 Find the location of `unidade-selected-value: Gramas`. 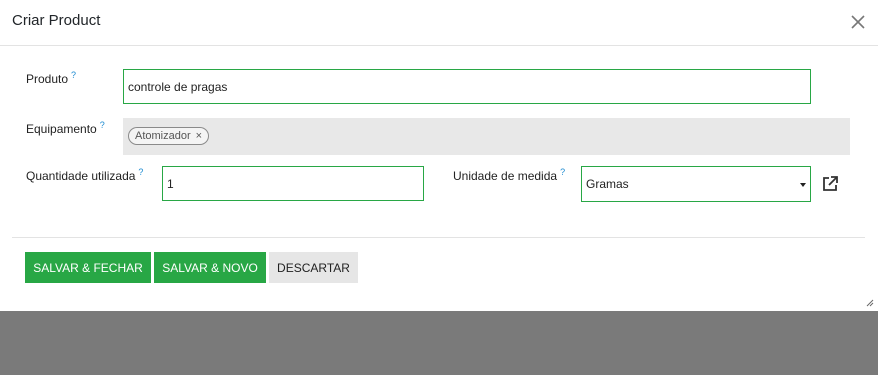

unidade-selected-value: Gramas is located at coordinates (607, 184).